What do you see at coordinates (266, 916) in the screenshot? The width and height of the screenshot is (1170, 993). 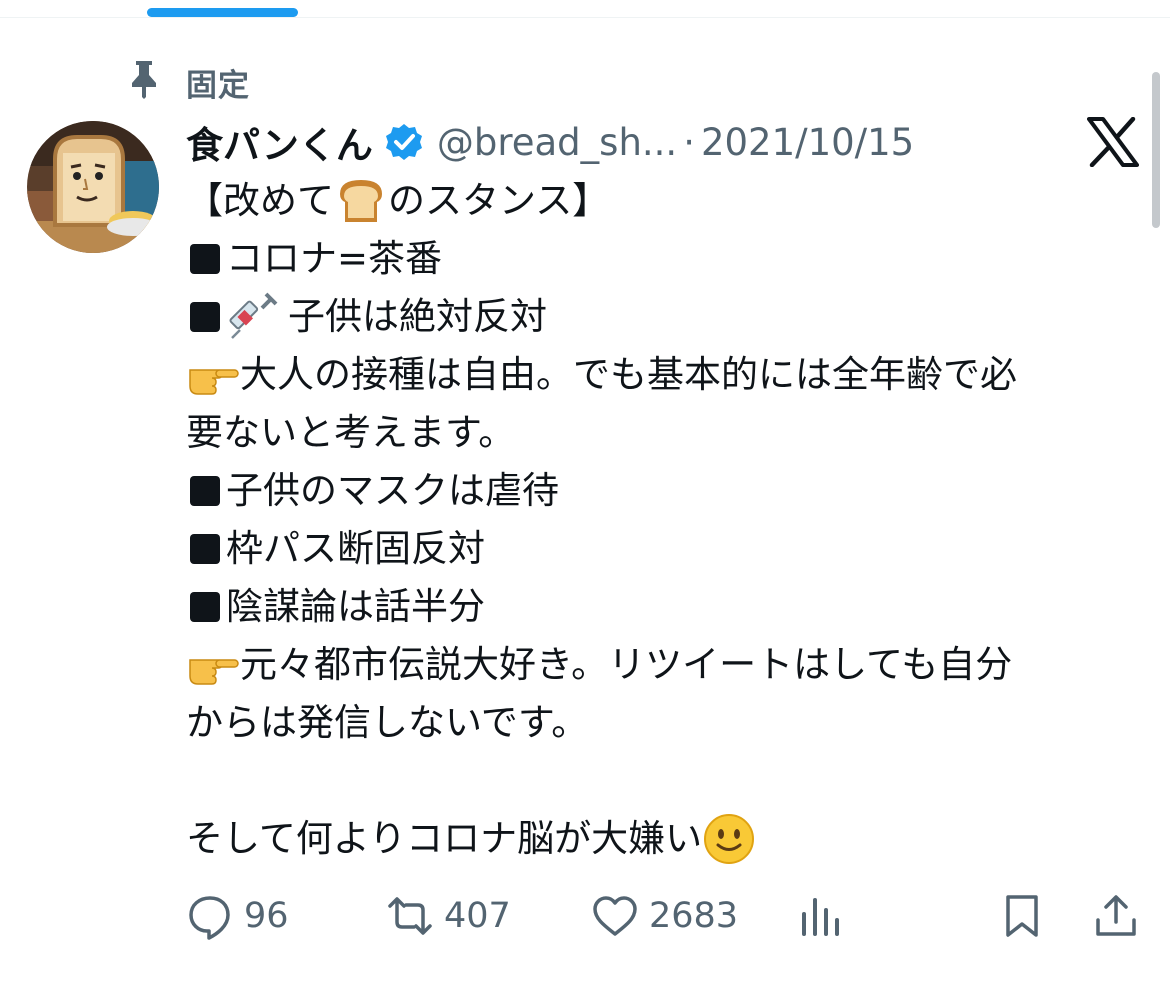 I see `reply-count: 96` at bounding box center [266, 916].